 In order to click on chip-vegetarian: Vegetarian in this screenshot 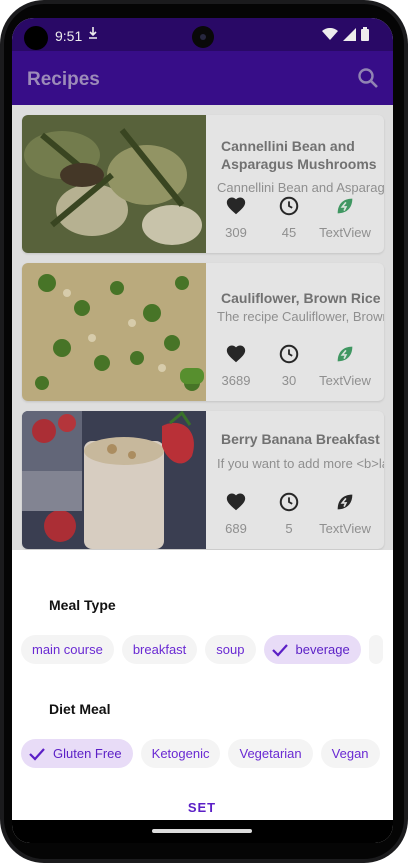, I will do `click(270, 753)`.